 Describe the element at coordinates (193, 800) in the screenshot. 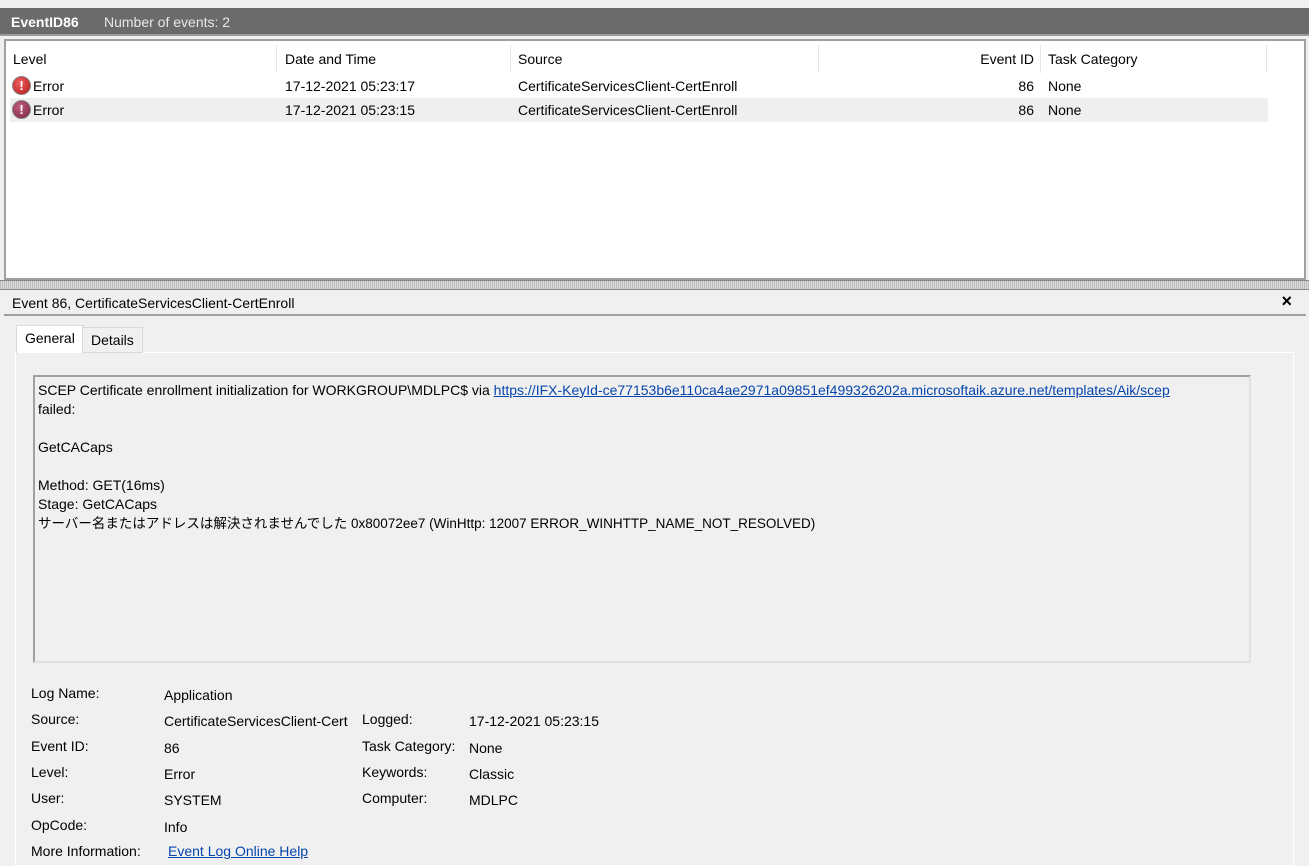

I see `user-value: SYSTEM` at that location.